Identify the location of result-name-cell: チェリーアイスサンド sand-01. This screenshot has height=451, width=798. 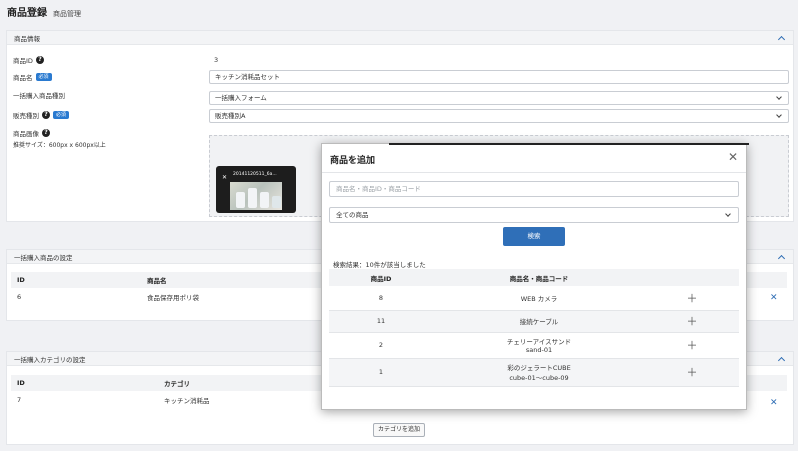
(539, 345).